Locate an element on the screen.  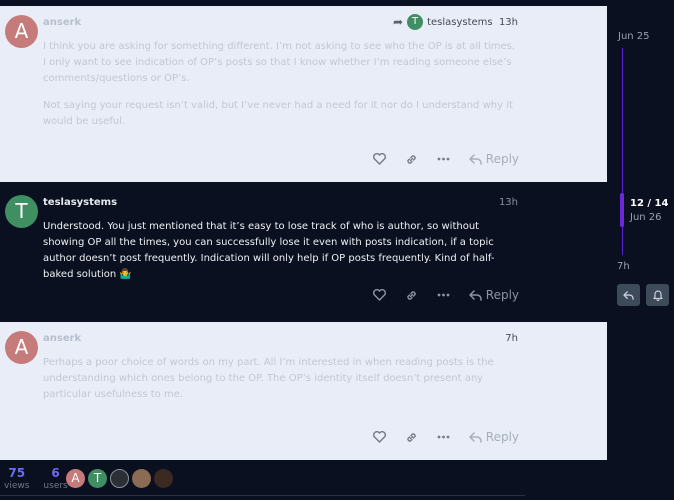
users-label: users is located at coordinates (55, 486).